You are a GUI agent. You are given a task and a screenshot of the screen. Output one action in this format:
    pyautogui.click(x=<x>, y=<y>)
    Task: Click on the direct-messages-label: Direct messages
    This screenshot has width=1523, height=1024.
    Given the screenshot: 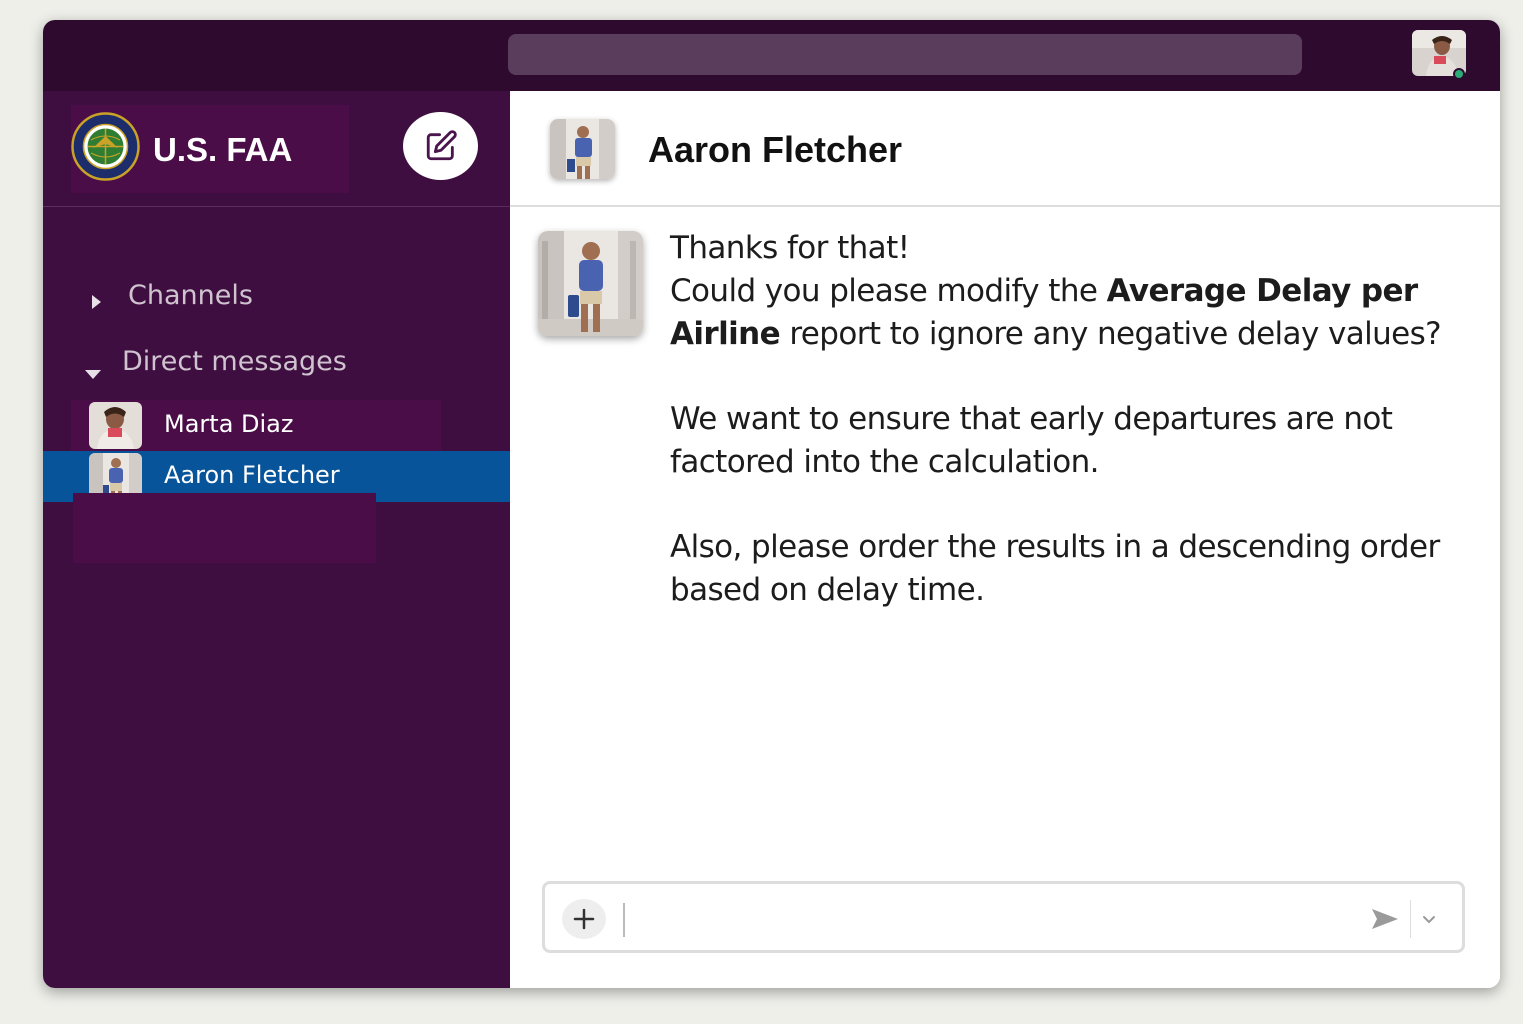 What is the action you would take?
    pyautogui.click(x=234, y=361)
    